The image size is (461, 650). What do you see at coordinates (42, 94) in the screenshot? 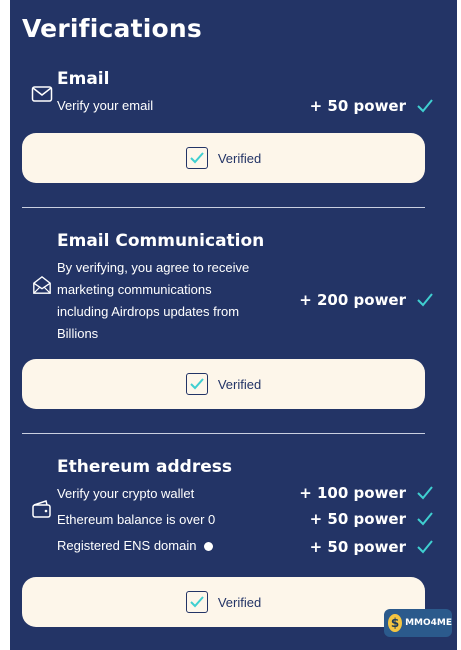
I see `envelope-icon` at bounding box center [42, 94].